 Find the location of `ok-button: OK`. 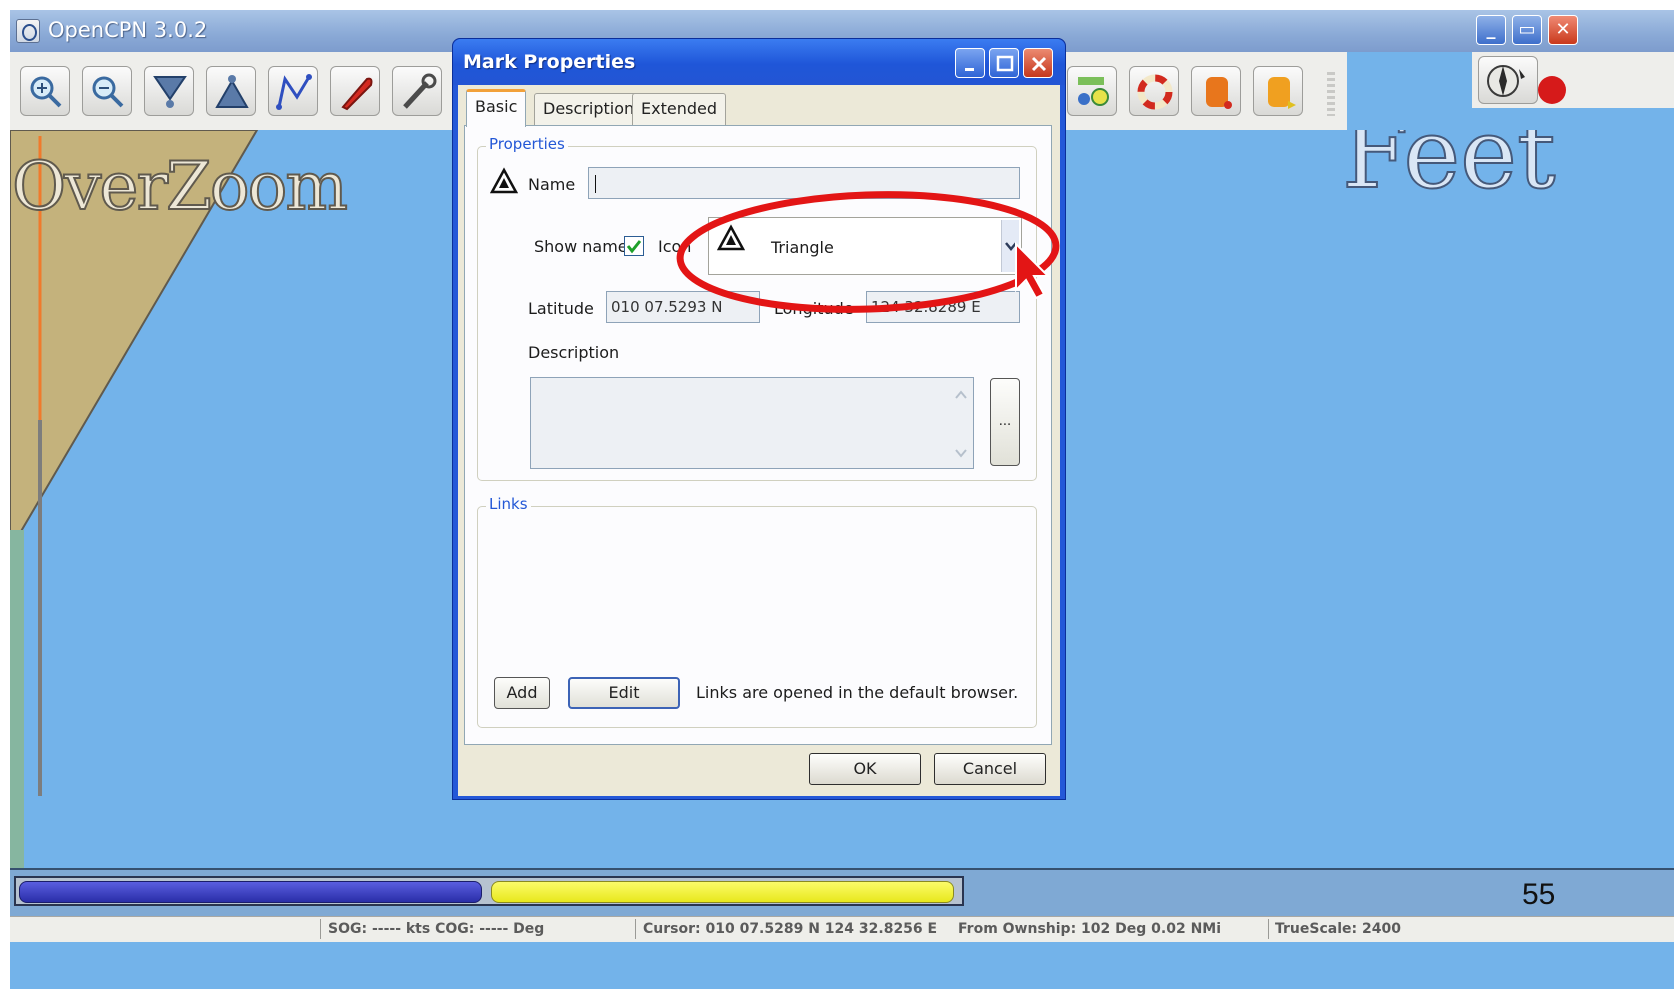

ok-button: OK is located at coordinates (865, 769).